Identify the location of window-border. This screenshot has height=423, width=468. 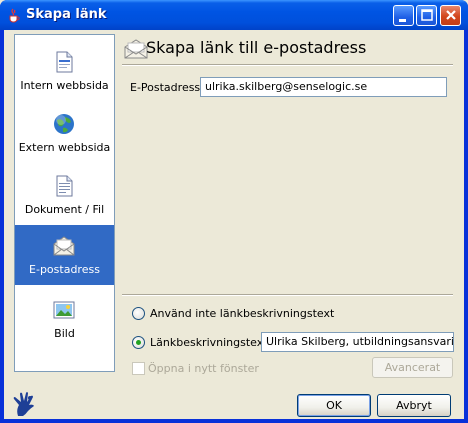
(234, 421).